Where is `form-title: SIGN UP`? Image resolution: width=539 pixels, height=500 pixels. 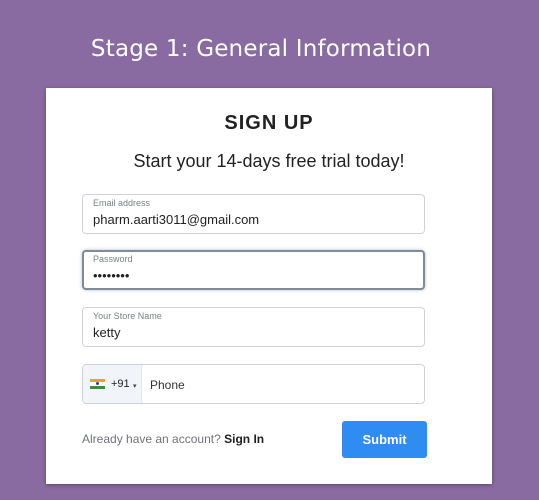 form-title: SIGN UP is located at coordinates (269, 123).